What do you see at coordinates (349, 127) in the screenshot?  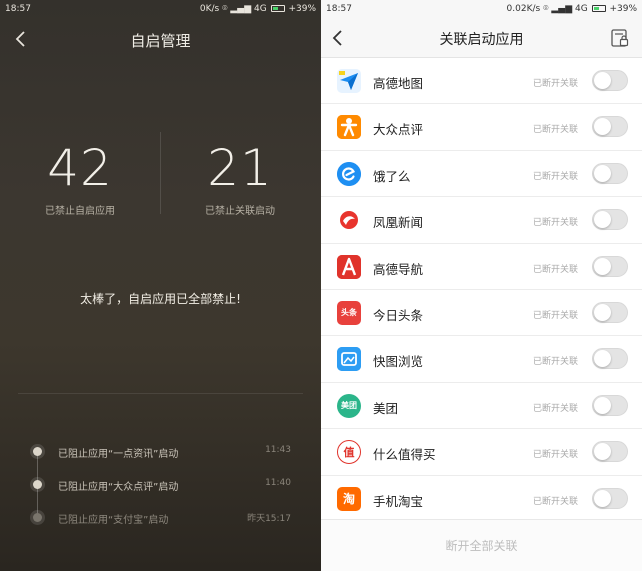 I see `dianping-icon` at bounding box center [349, 127].